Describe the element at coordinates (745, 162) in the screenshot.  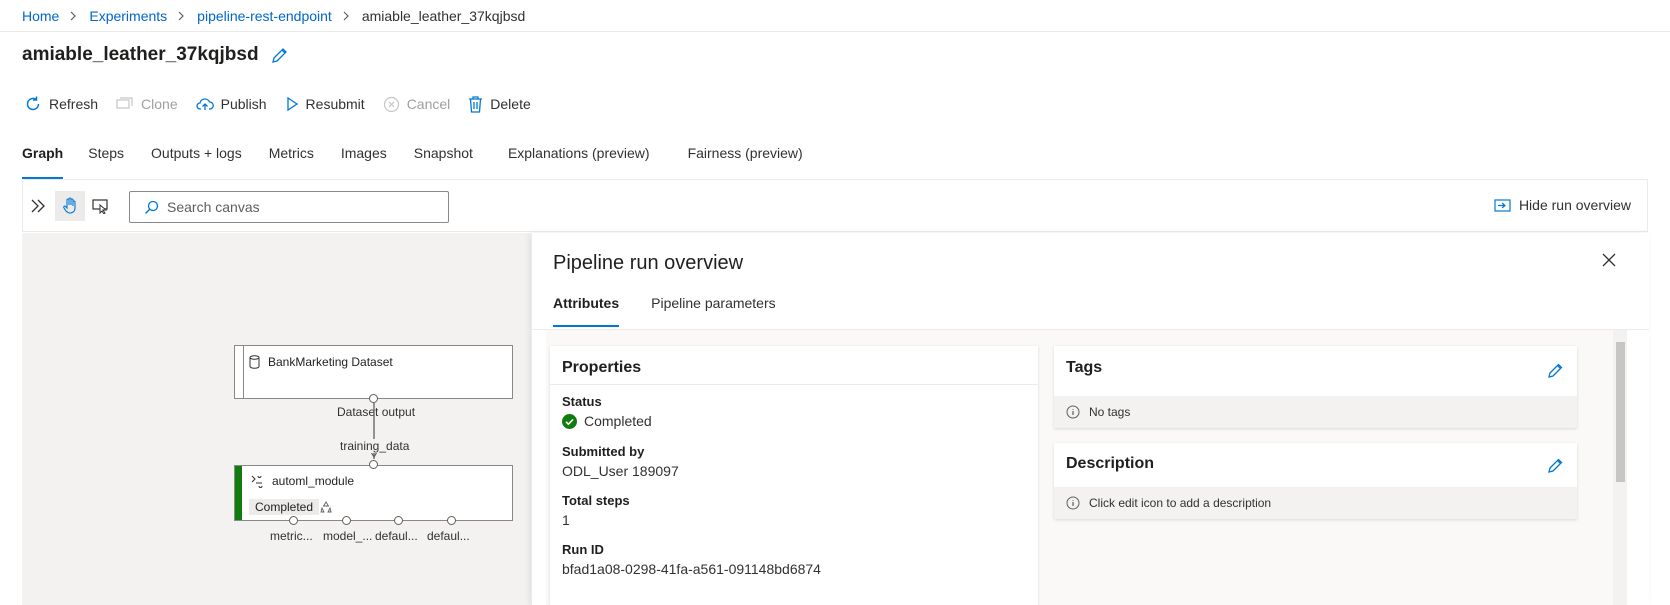
I see `tab-fairness: Fairness (preview)` at that location.